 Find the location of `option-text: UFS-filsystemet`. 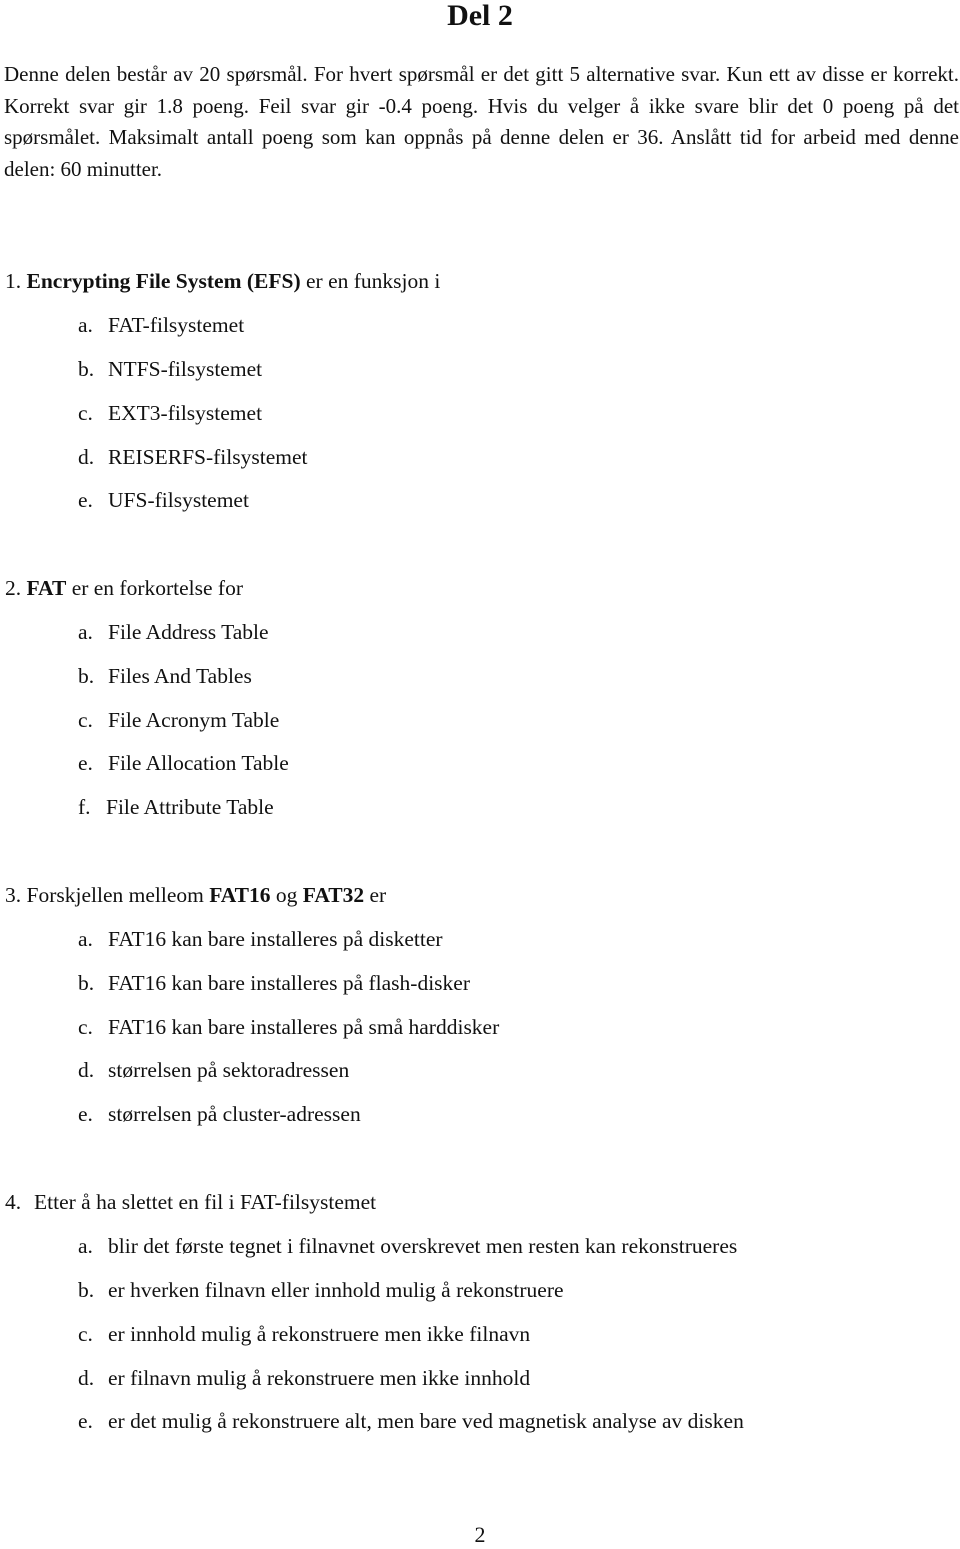

option-text: UFS-filsystemet is located at coordinates (178, 500).